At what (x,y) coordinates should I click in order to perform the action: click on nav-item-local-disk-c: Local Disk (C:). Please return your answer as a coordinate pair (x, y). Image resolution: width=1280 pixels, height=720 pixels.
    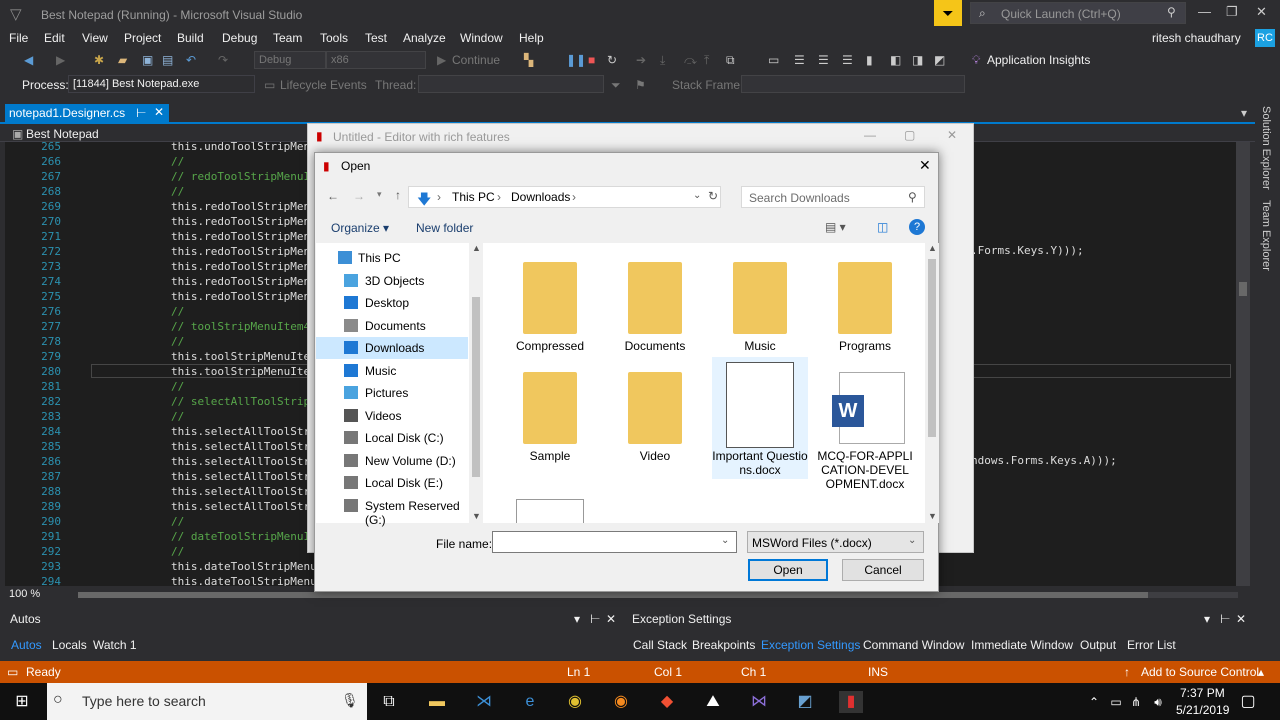
    Looking at the image, I should click on (392, 438).